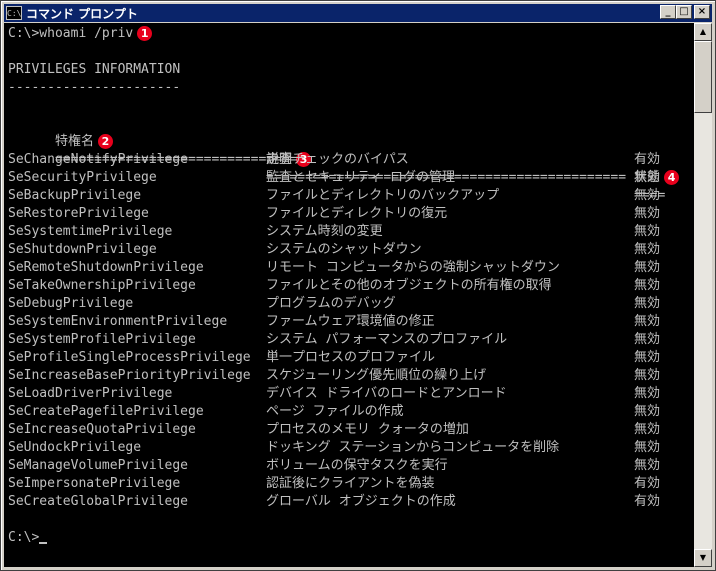 This screenshot has height=571, width=716. Describe the element at coordinates (413, 267) in the screenshot. I see `privilege-description: リモート コンピュータからの強制シャットダウン` at that location.